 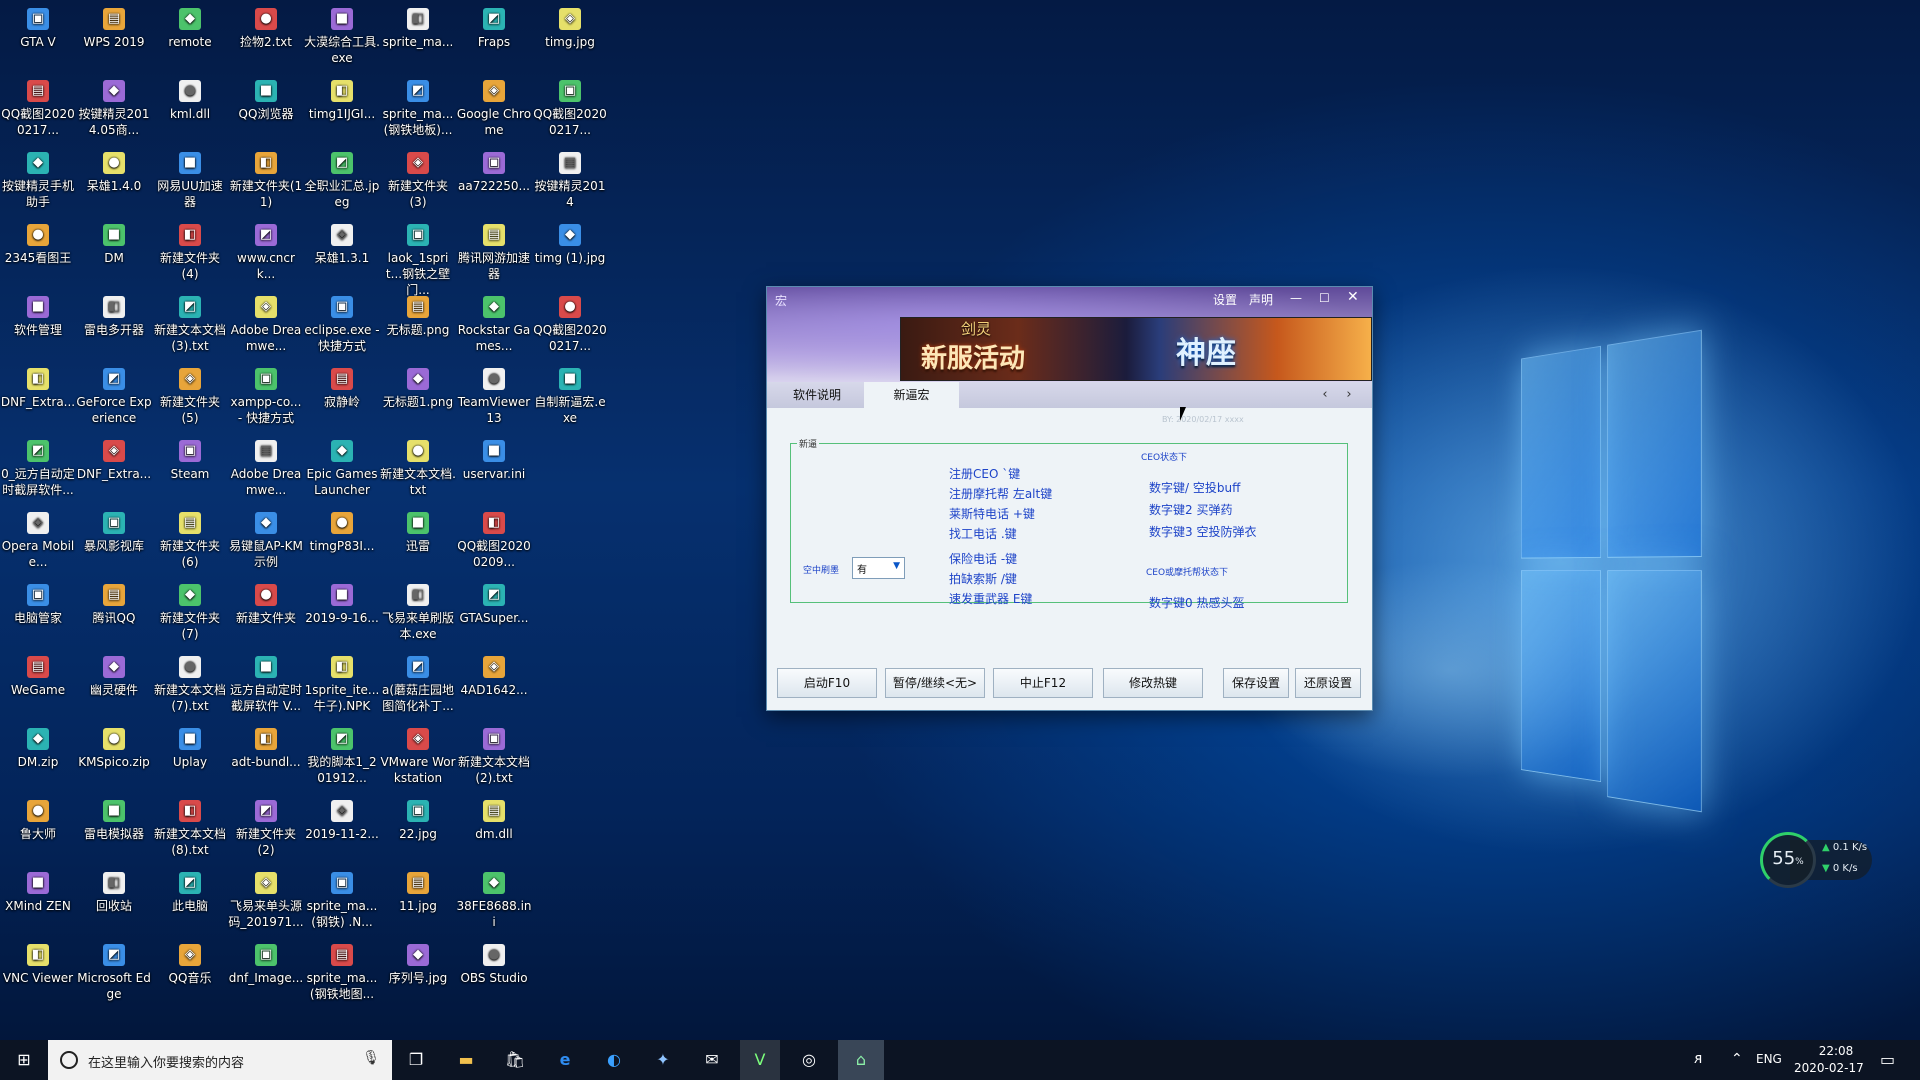 I want to click on desktop-icon: ◧ 新建文件夹(4), so click(x=190, y=249).